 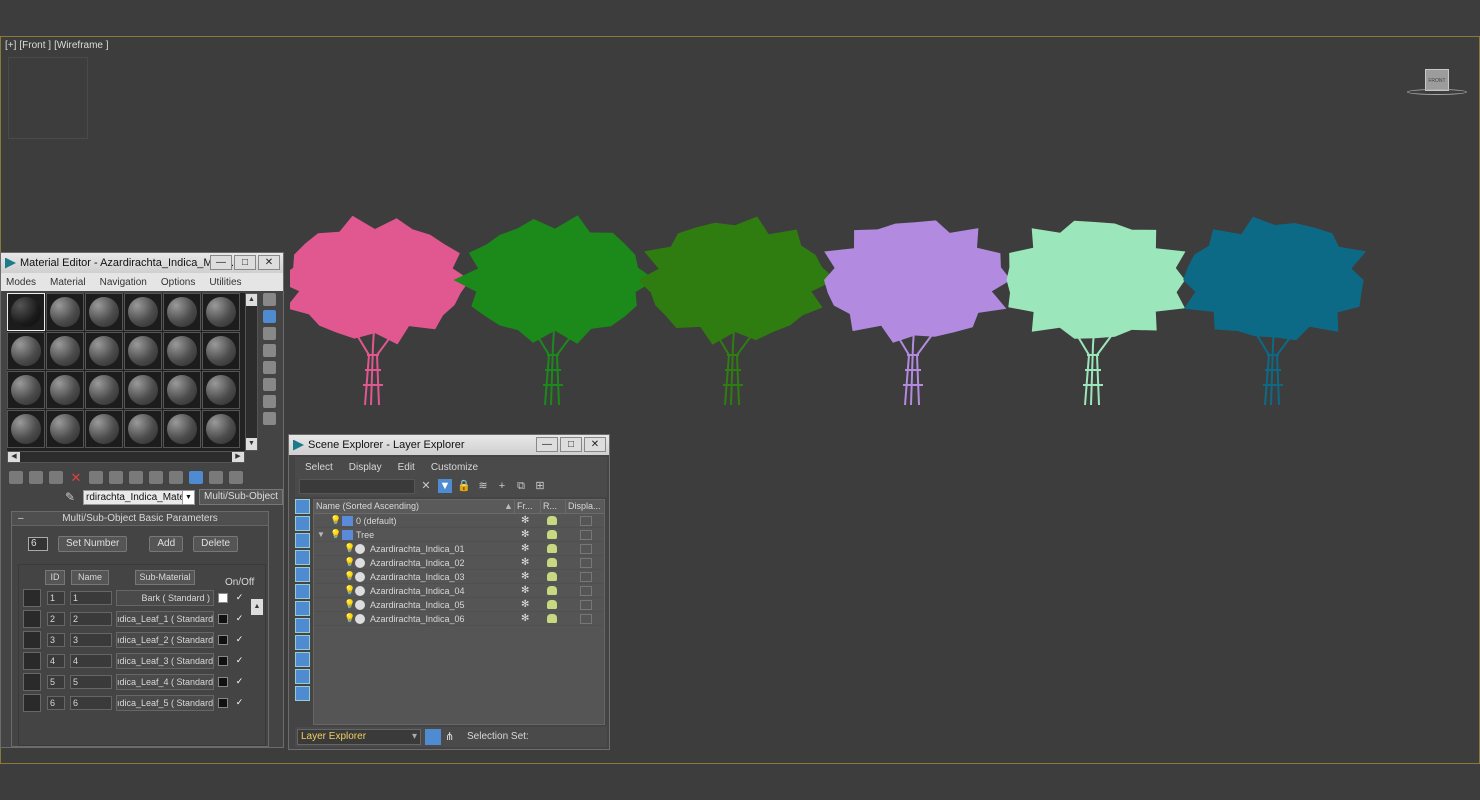 I want to click on tree-row-object: 💡 Azardirachta_Indica_01 ✻, so click(x=459, y=549).